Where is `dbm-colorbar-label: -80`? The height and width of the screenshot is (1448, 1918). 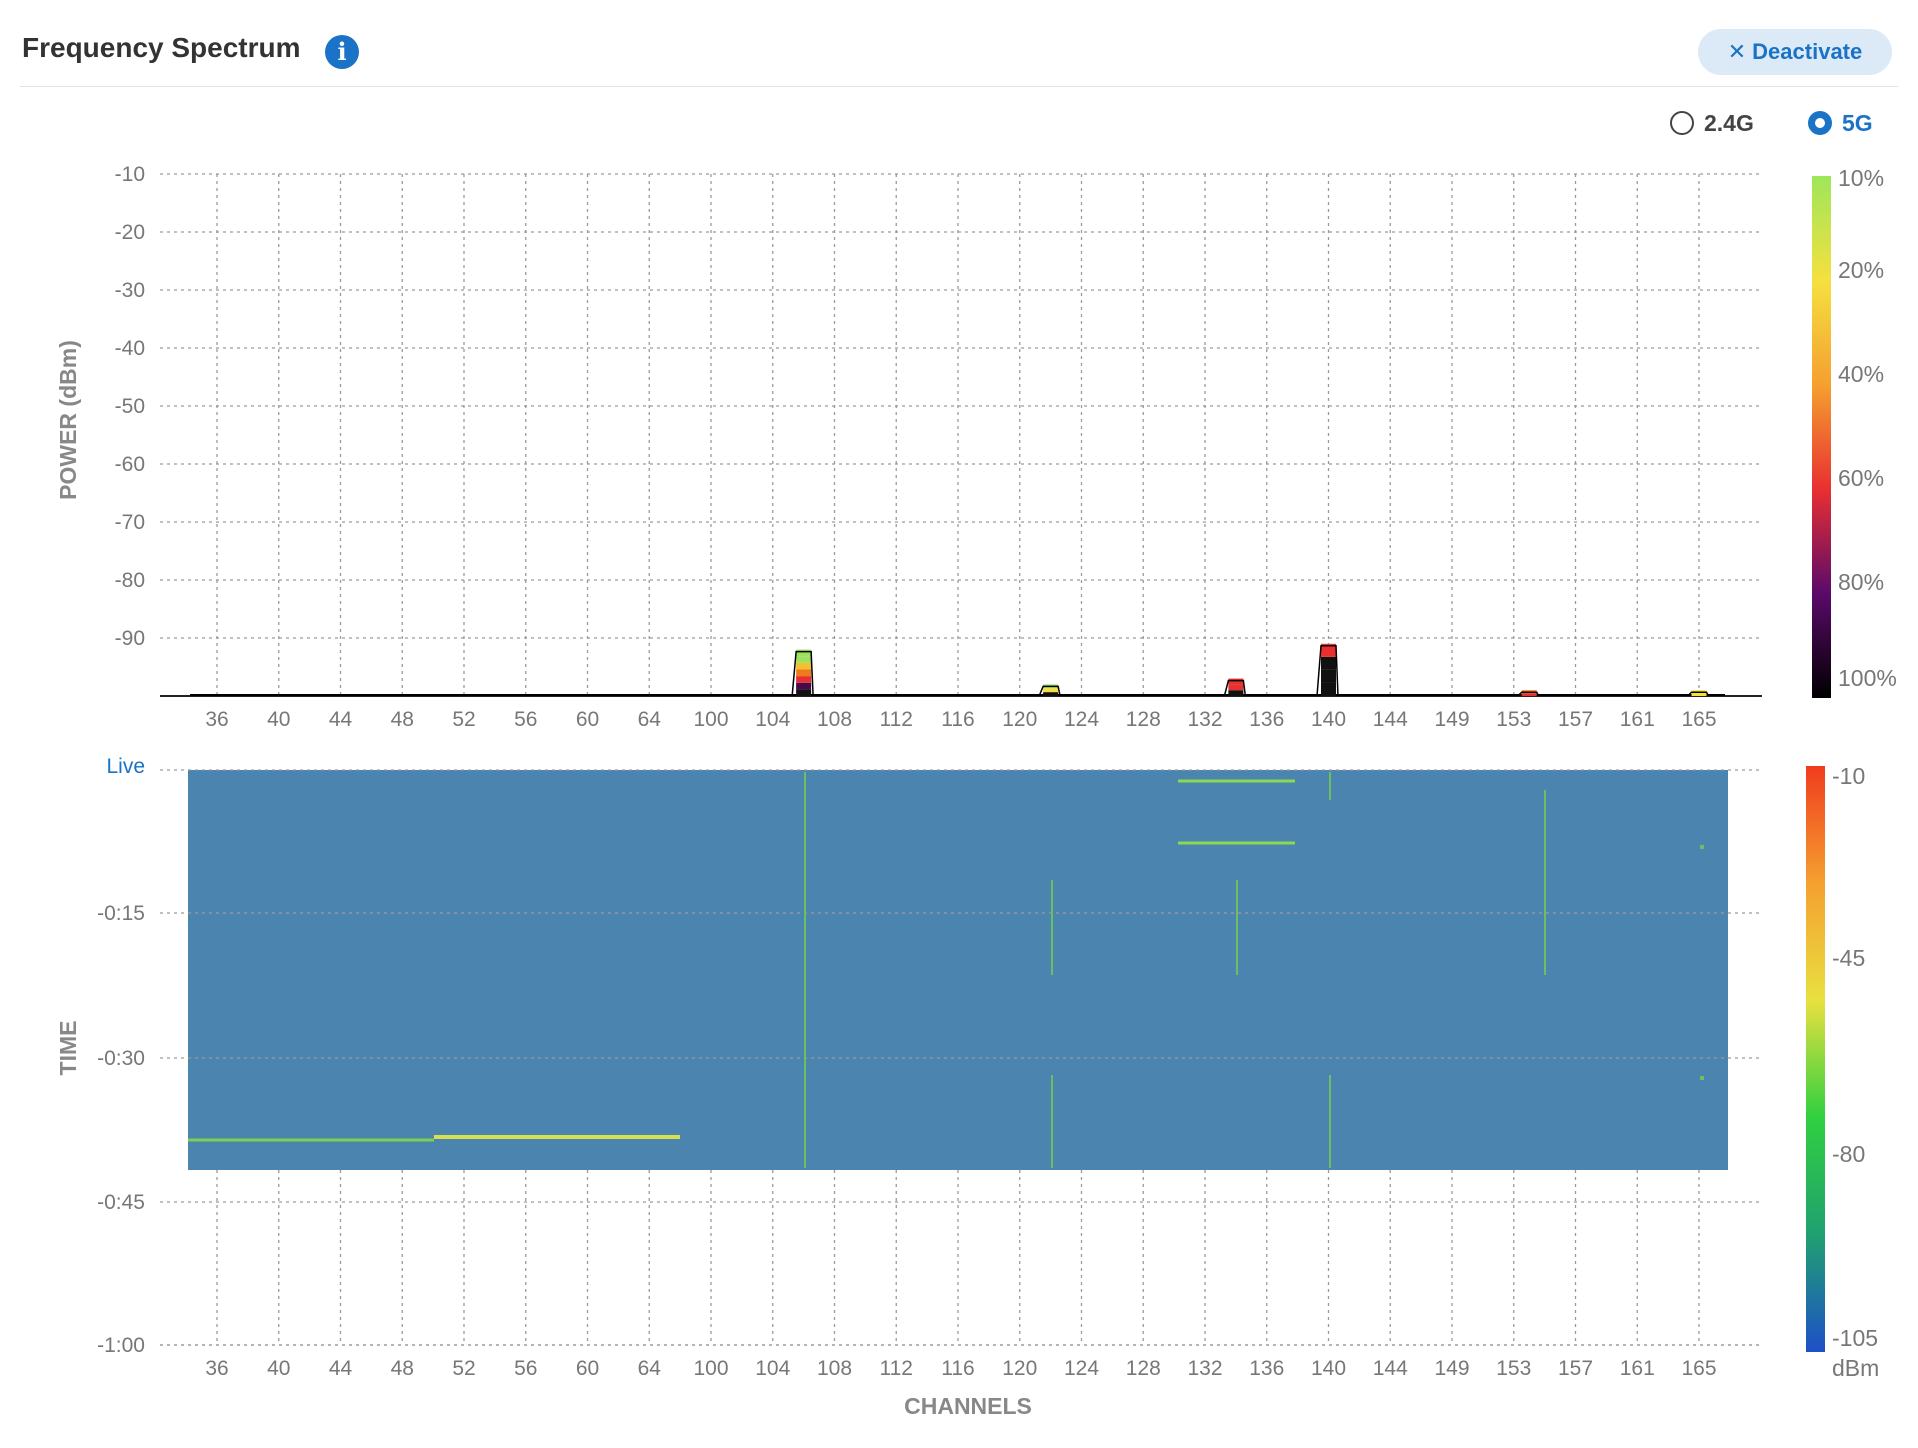
dbm-colorbar-label: -80 is located at coordinates (1848, 1154).